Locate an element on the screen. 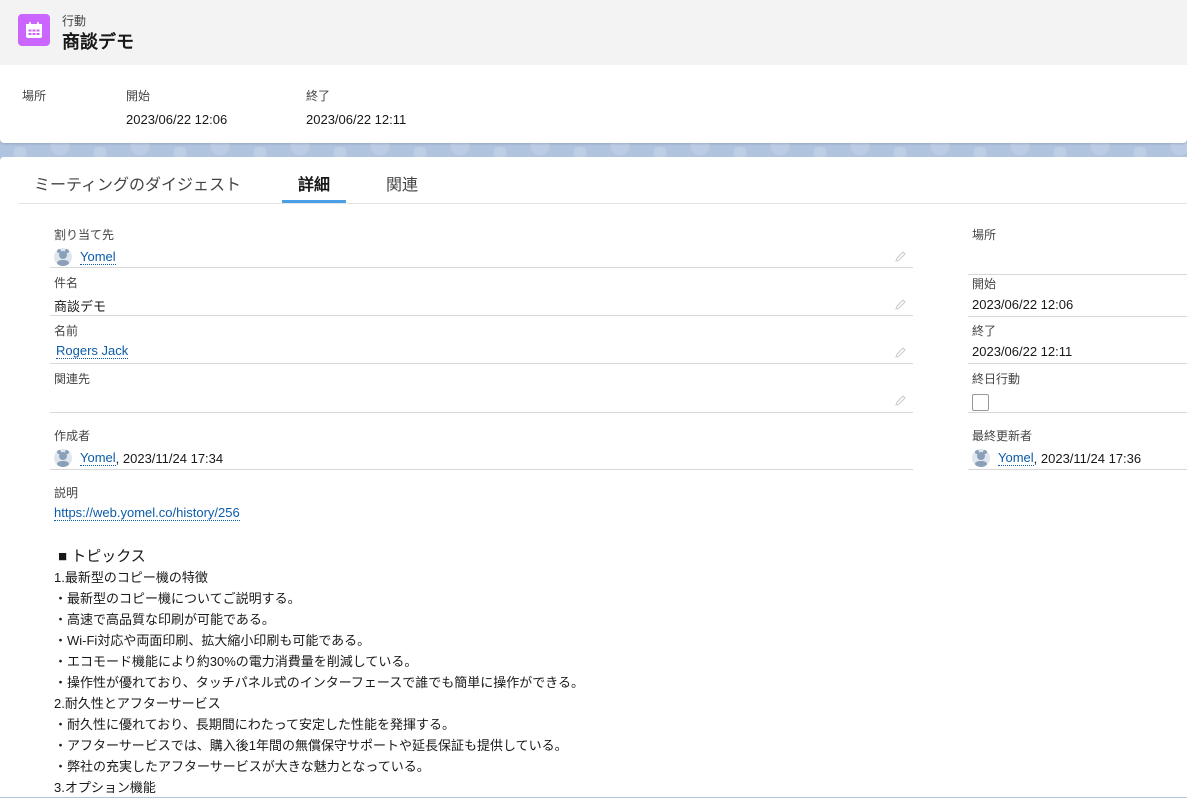 The height and width of the screenshot is (798, 1187). field-start-label: 開始 is located at coordinates (984, 284).